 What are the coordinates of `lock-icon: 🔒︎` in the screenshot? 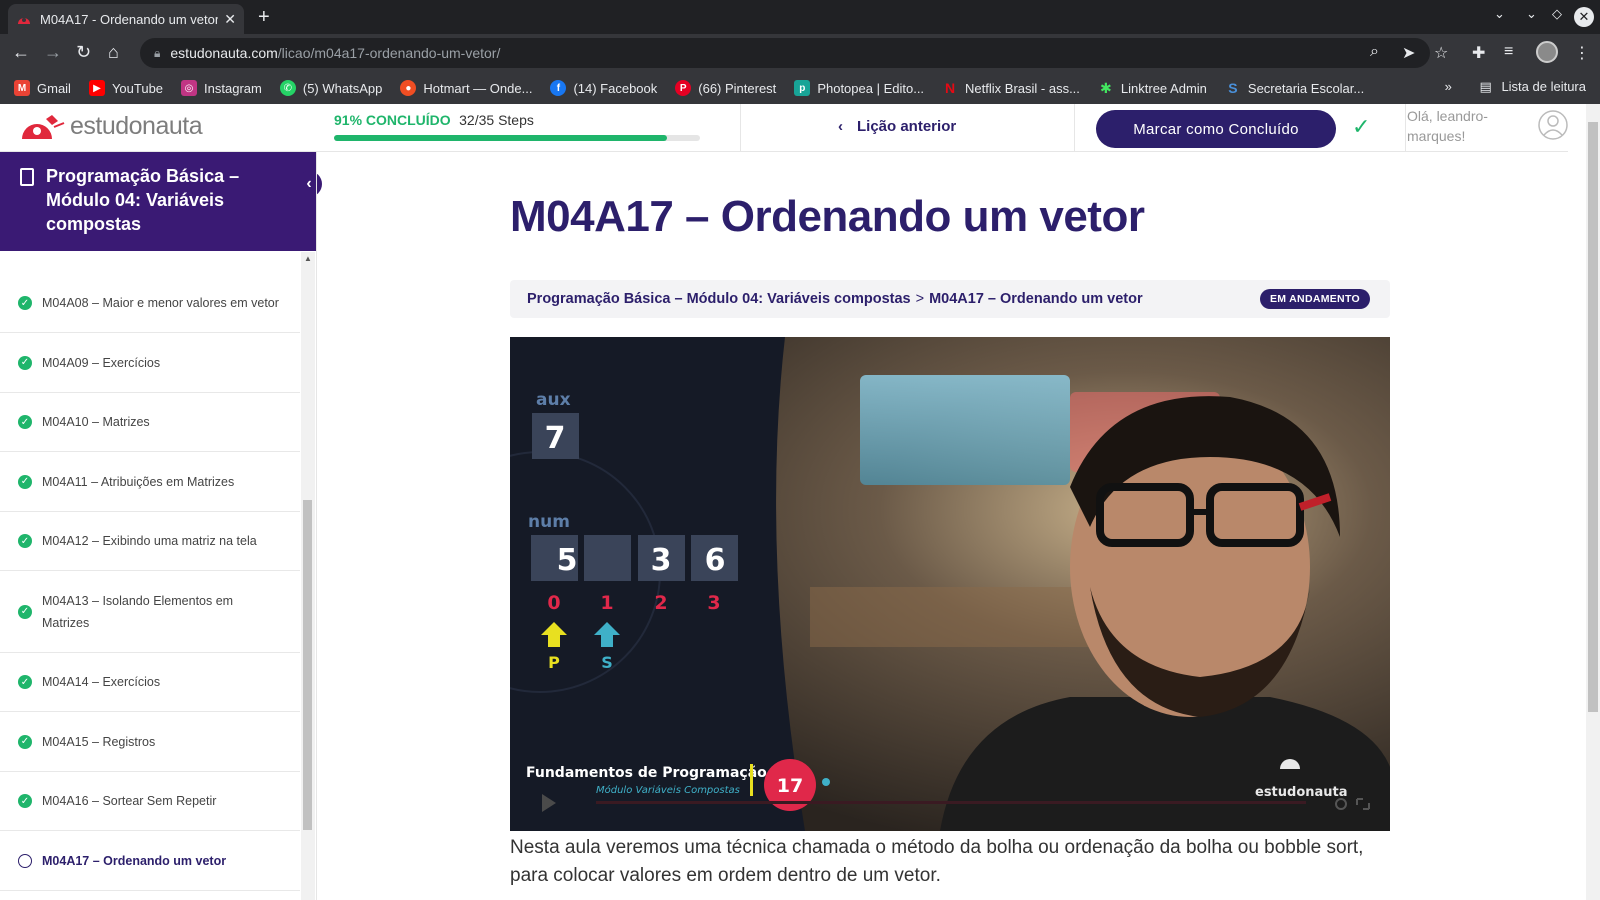 It's located at (157, 52).